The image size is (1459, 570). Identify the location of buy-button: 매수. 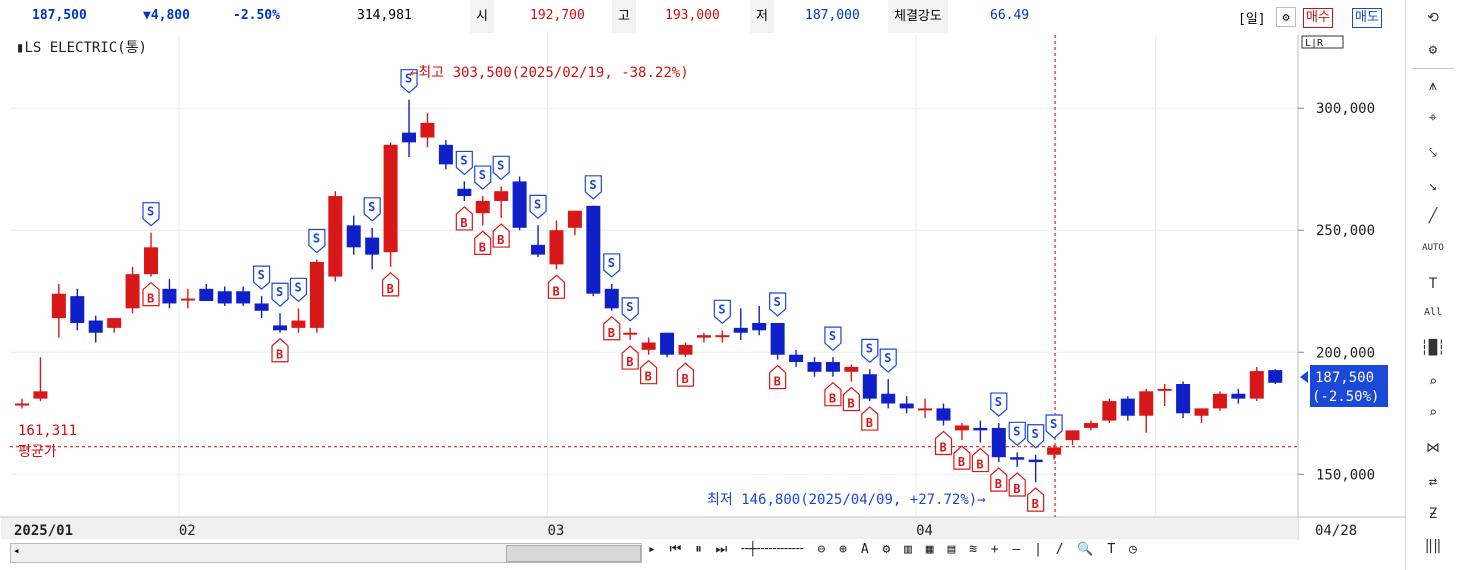
(1318, 18).